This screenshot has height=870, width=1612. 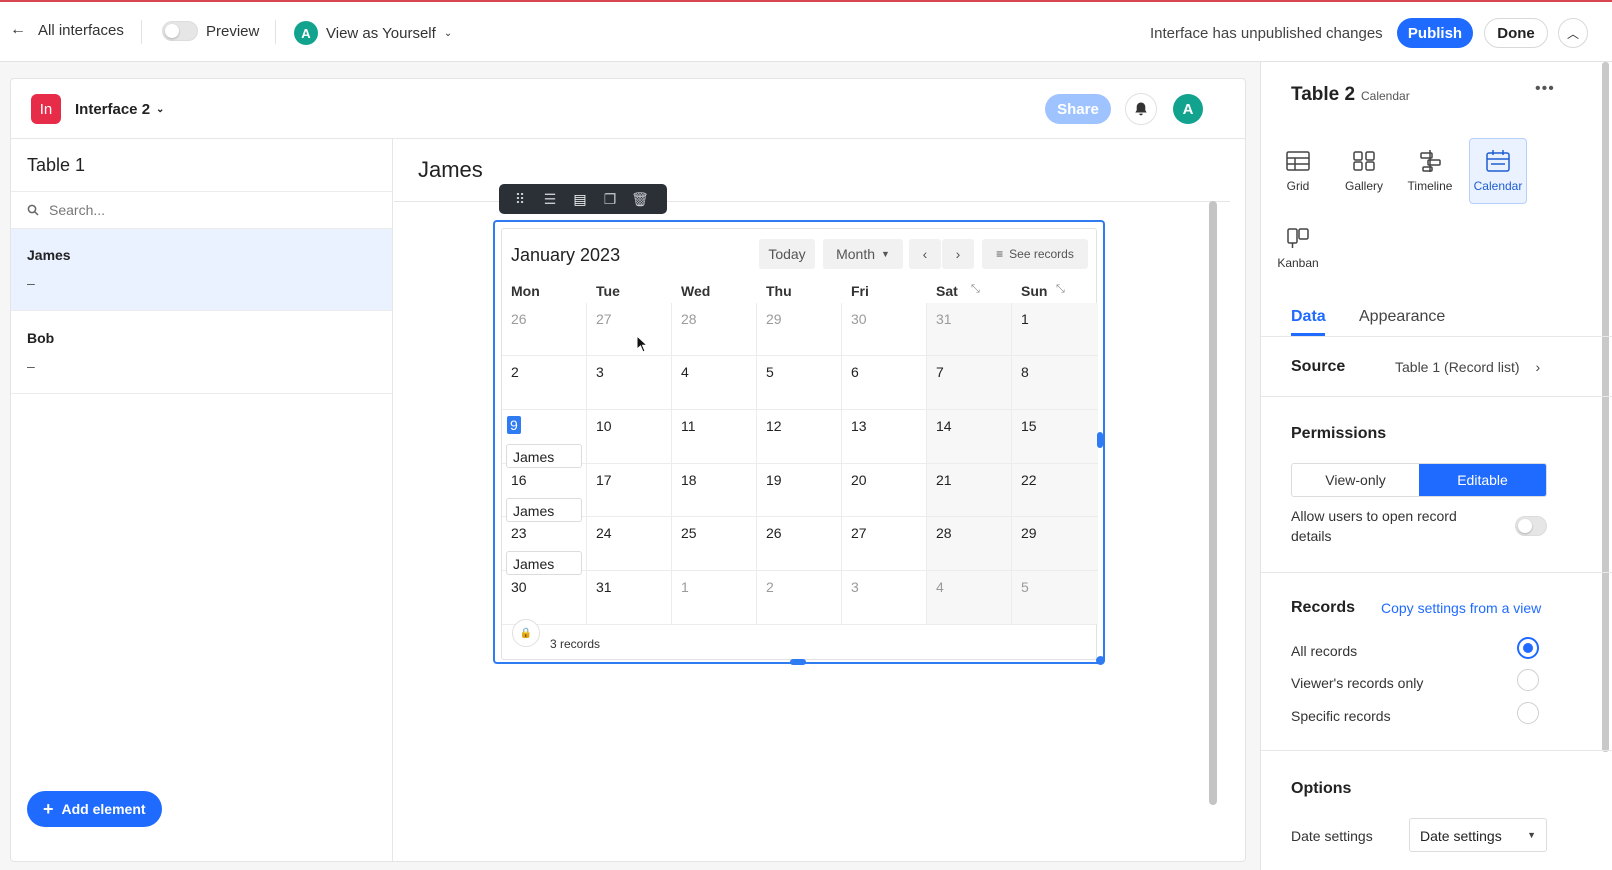 What do you see at coordinates (1188, 109) in the screenshot?
I see `user-avatar: A` at bounding box center [1188, 109].